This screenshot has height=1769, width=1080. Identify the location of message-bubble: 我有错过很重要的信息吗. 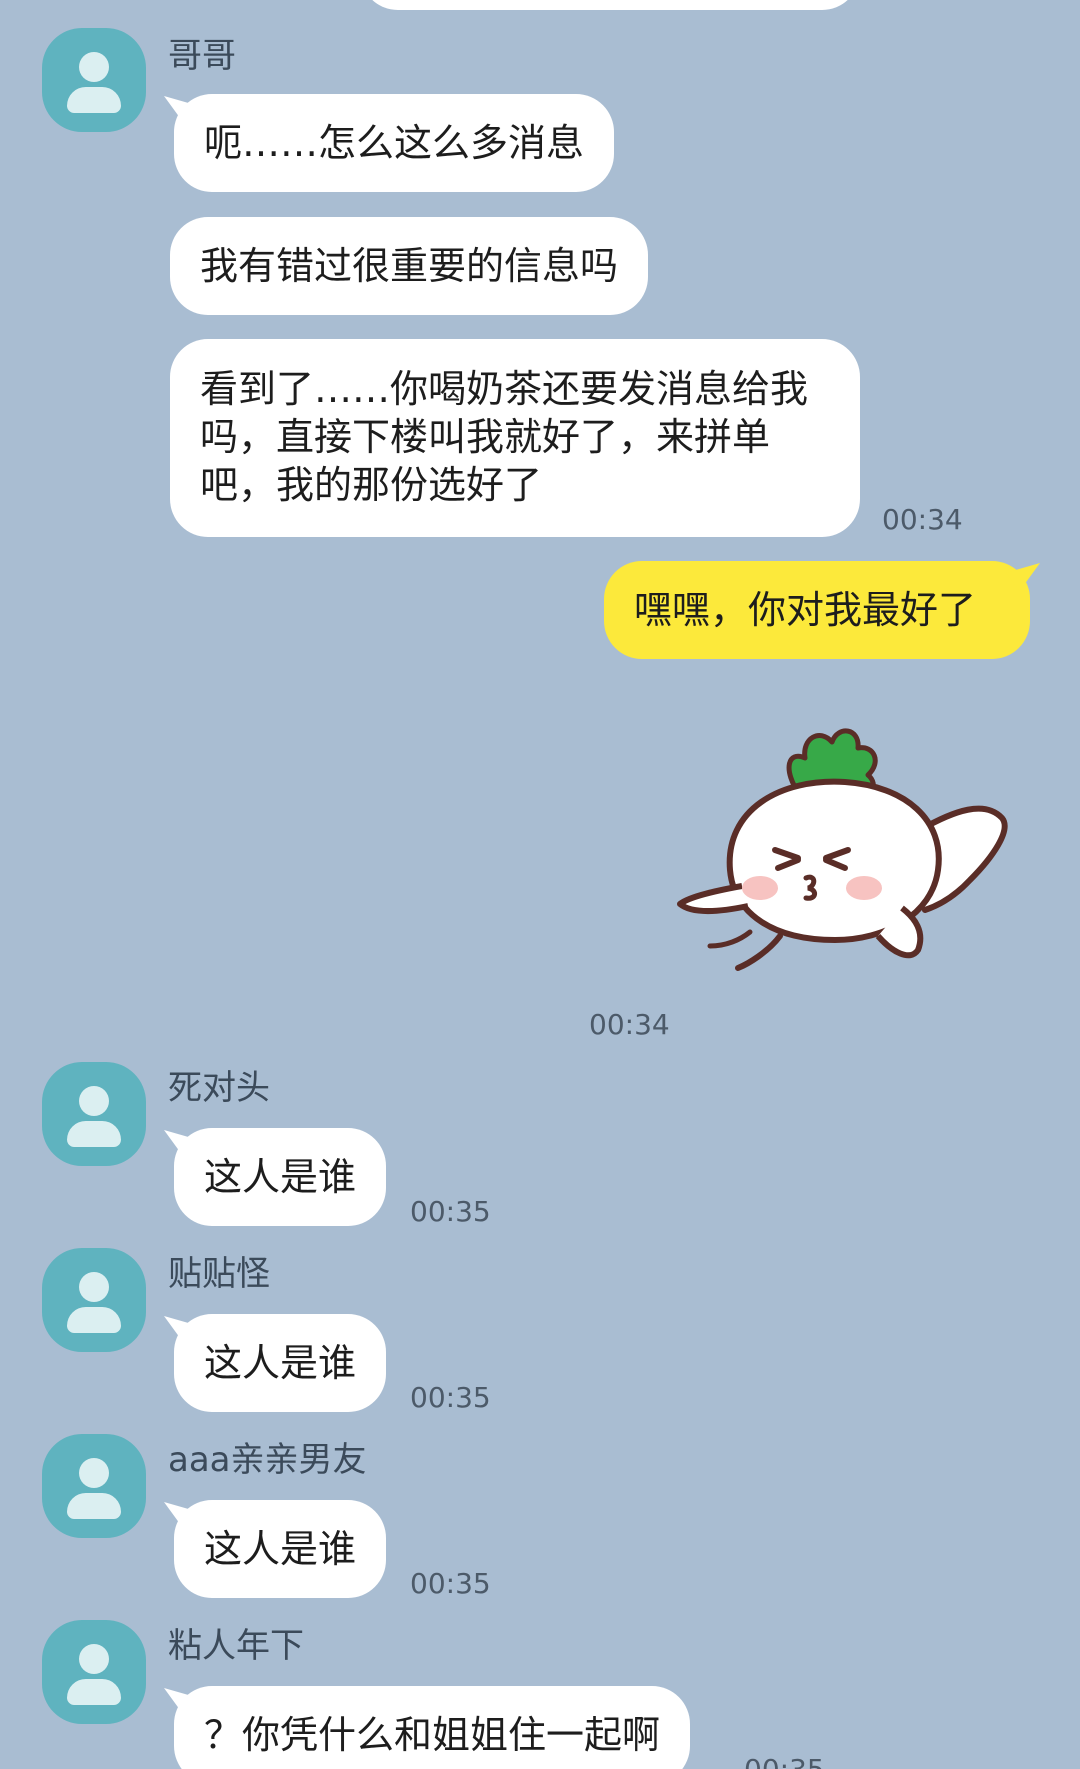
(409, 266).